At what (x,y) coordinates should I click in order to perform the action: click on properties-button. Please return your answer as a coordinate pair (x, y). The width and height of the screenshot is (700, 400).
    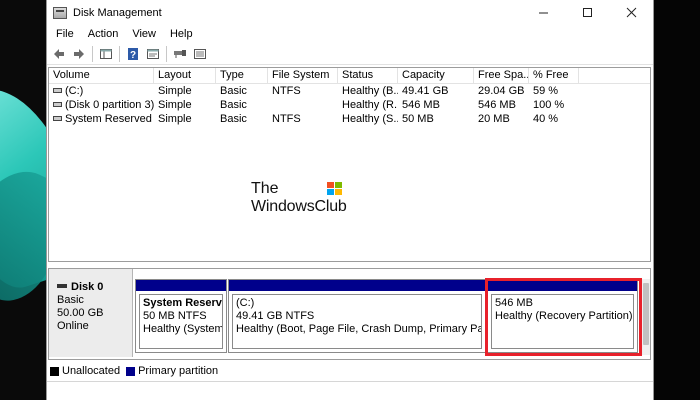
    Looking at the image, I should click on (152, 53).